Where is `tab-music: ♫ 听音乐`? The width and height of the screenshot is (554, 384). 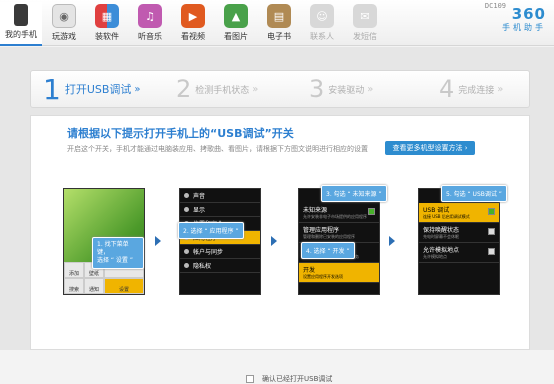
tab-music: ♫ 听音乐 is located at coordinates (150, 24).